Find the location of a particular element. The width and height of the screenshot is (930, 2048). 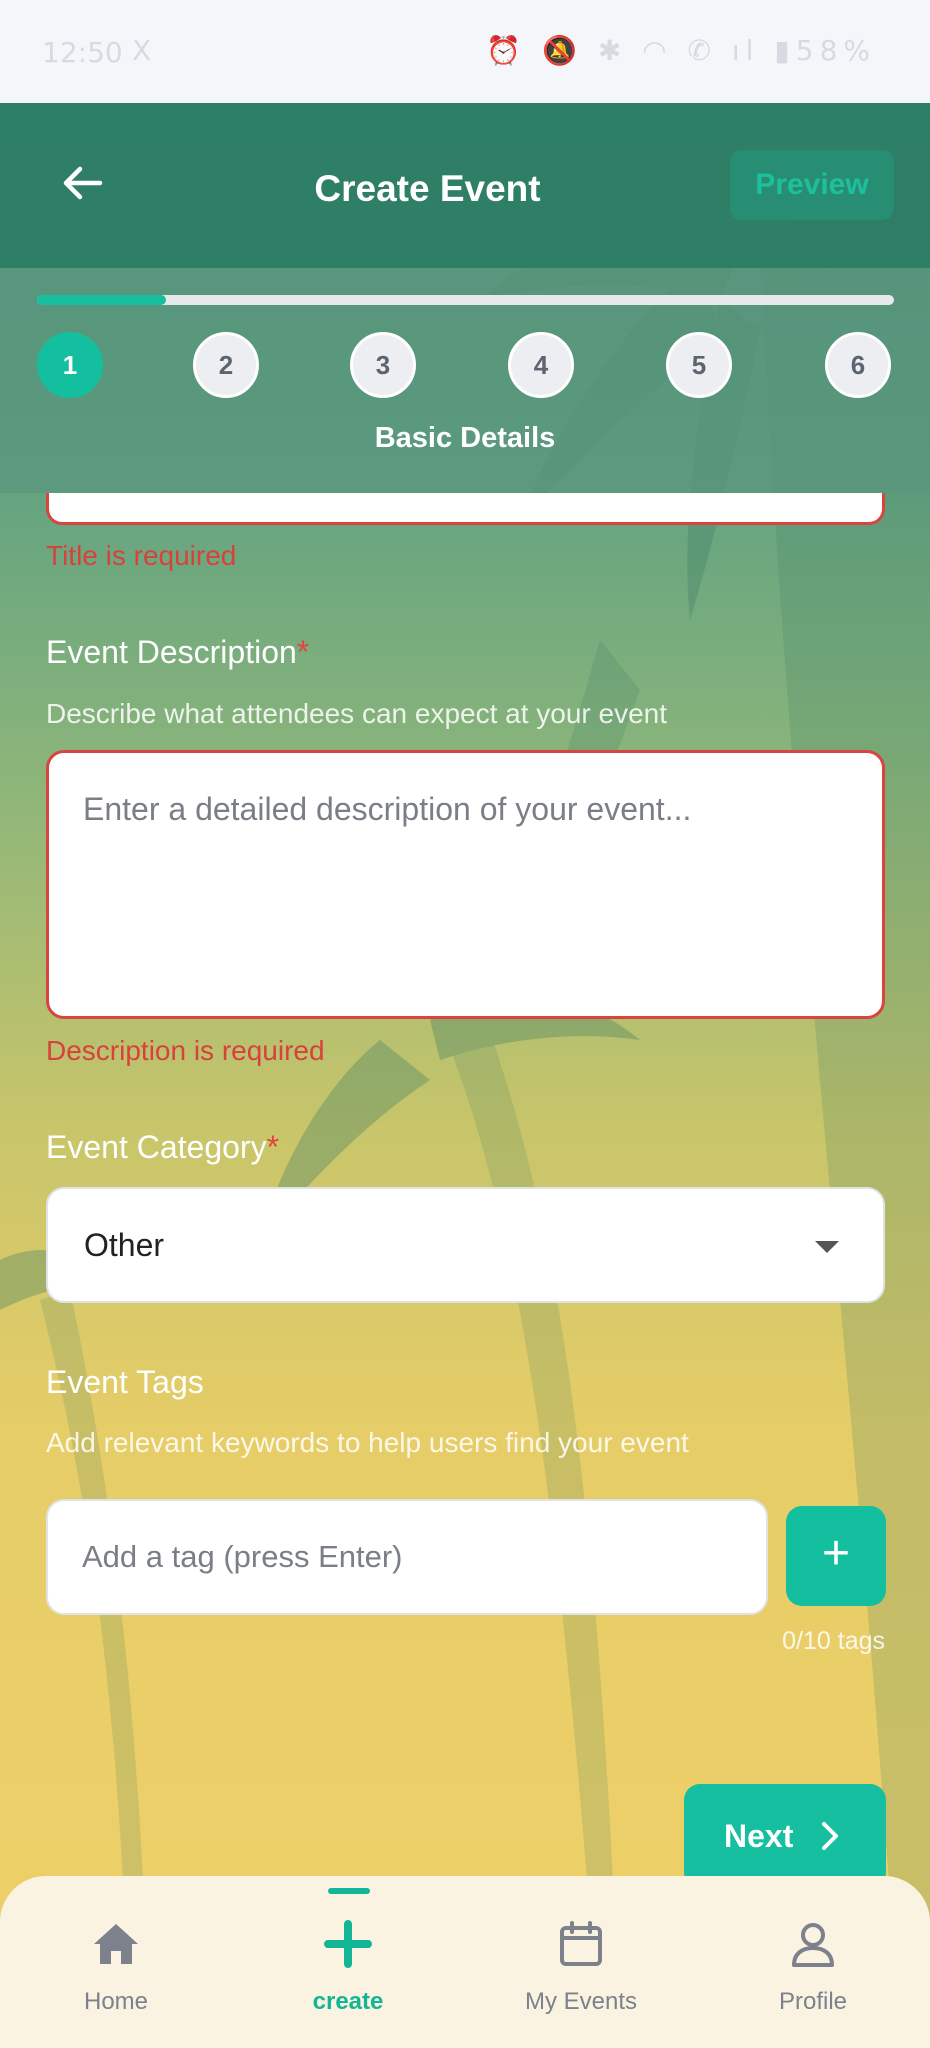

plus-icon is located at coordinates (348, 1944).